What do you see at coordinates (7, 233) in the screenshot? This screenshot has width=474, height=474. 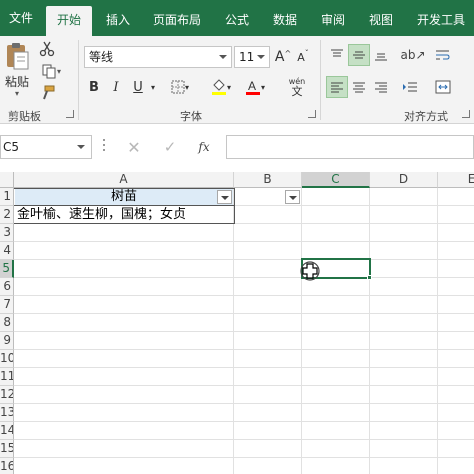 I see `row-header: 3` at bounding box center [7, 233].